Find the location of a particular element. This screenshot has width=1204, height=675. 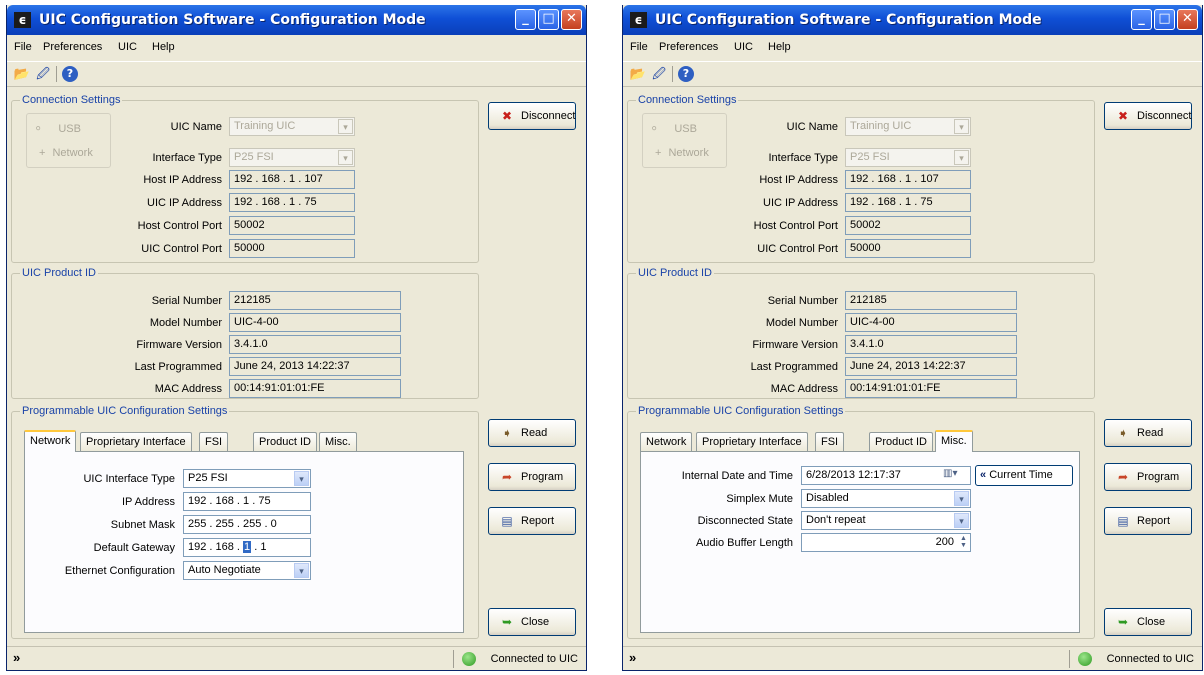

read-icon: ➧ is located at coordinates (1123, 433).